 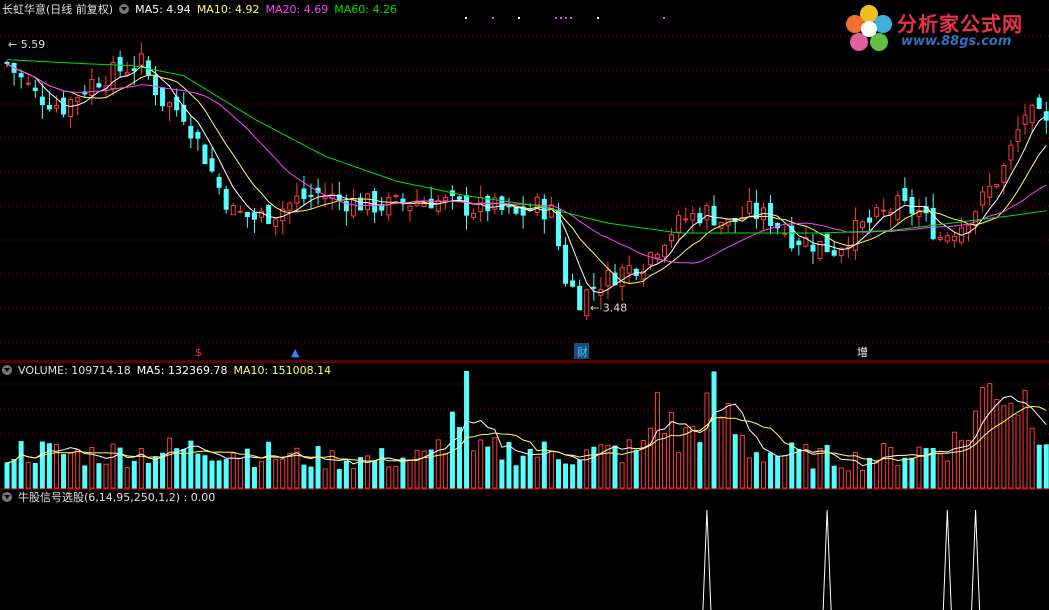 What do you see at coordinates (26, 44) in the screenshot?
I see `high-price-marker: ← 5.59` at bounding box center [26, 44].